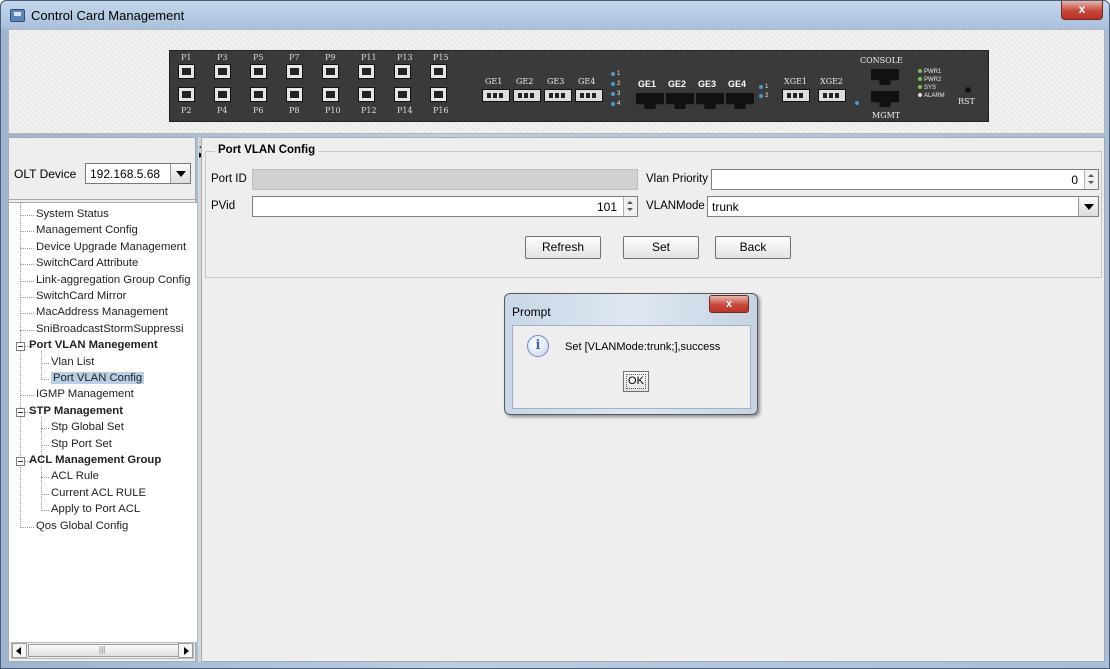 The width and height of the screenshot is (1110, 669). I want to click on dialog-body: i Set [VLANMode:trunk;],success OK, so click(631, 367).